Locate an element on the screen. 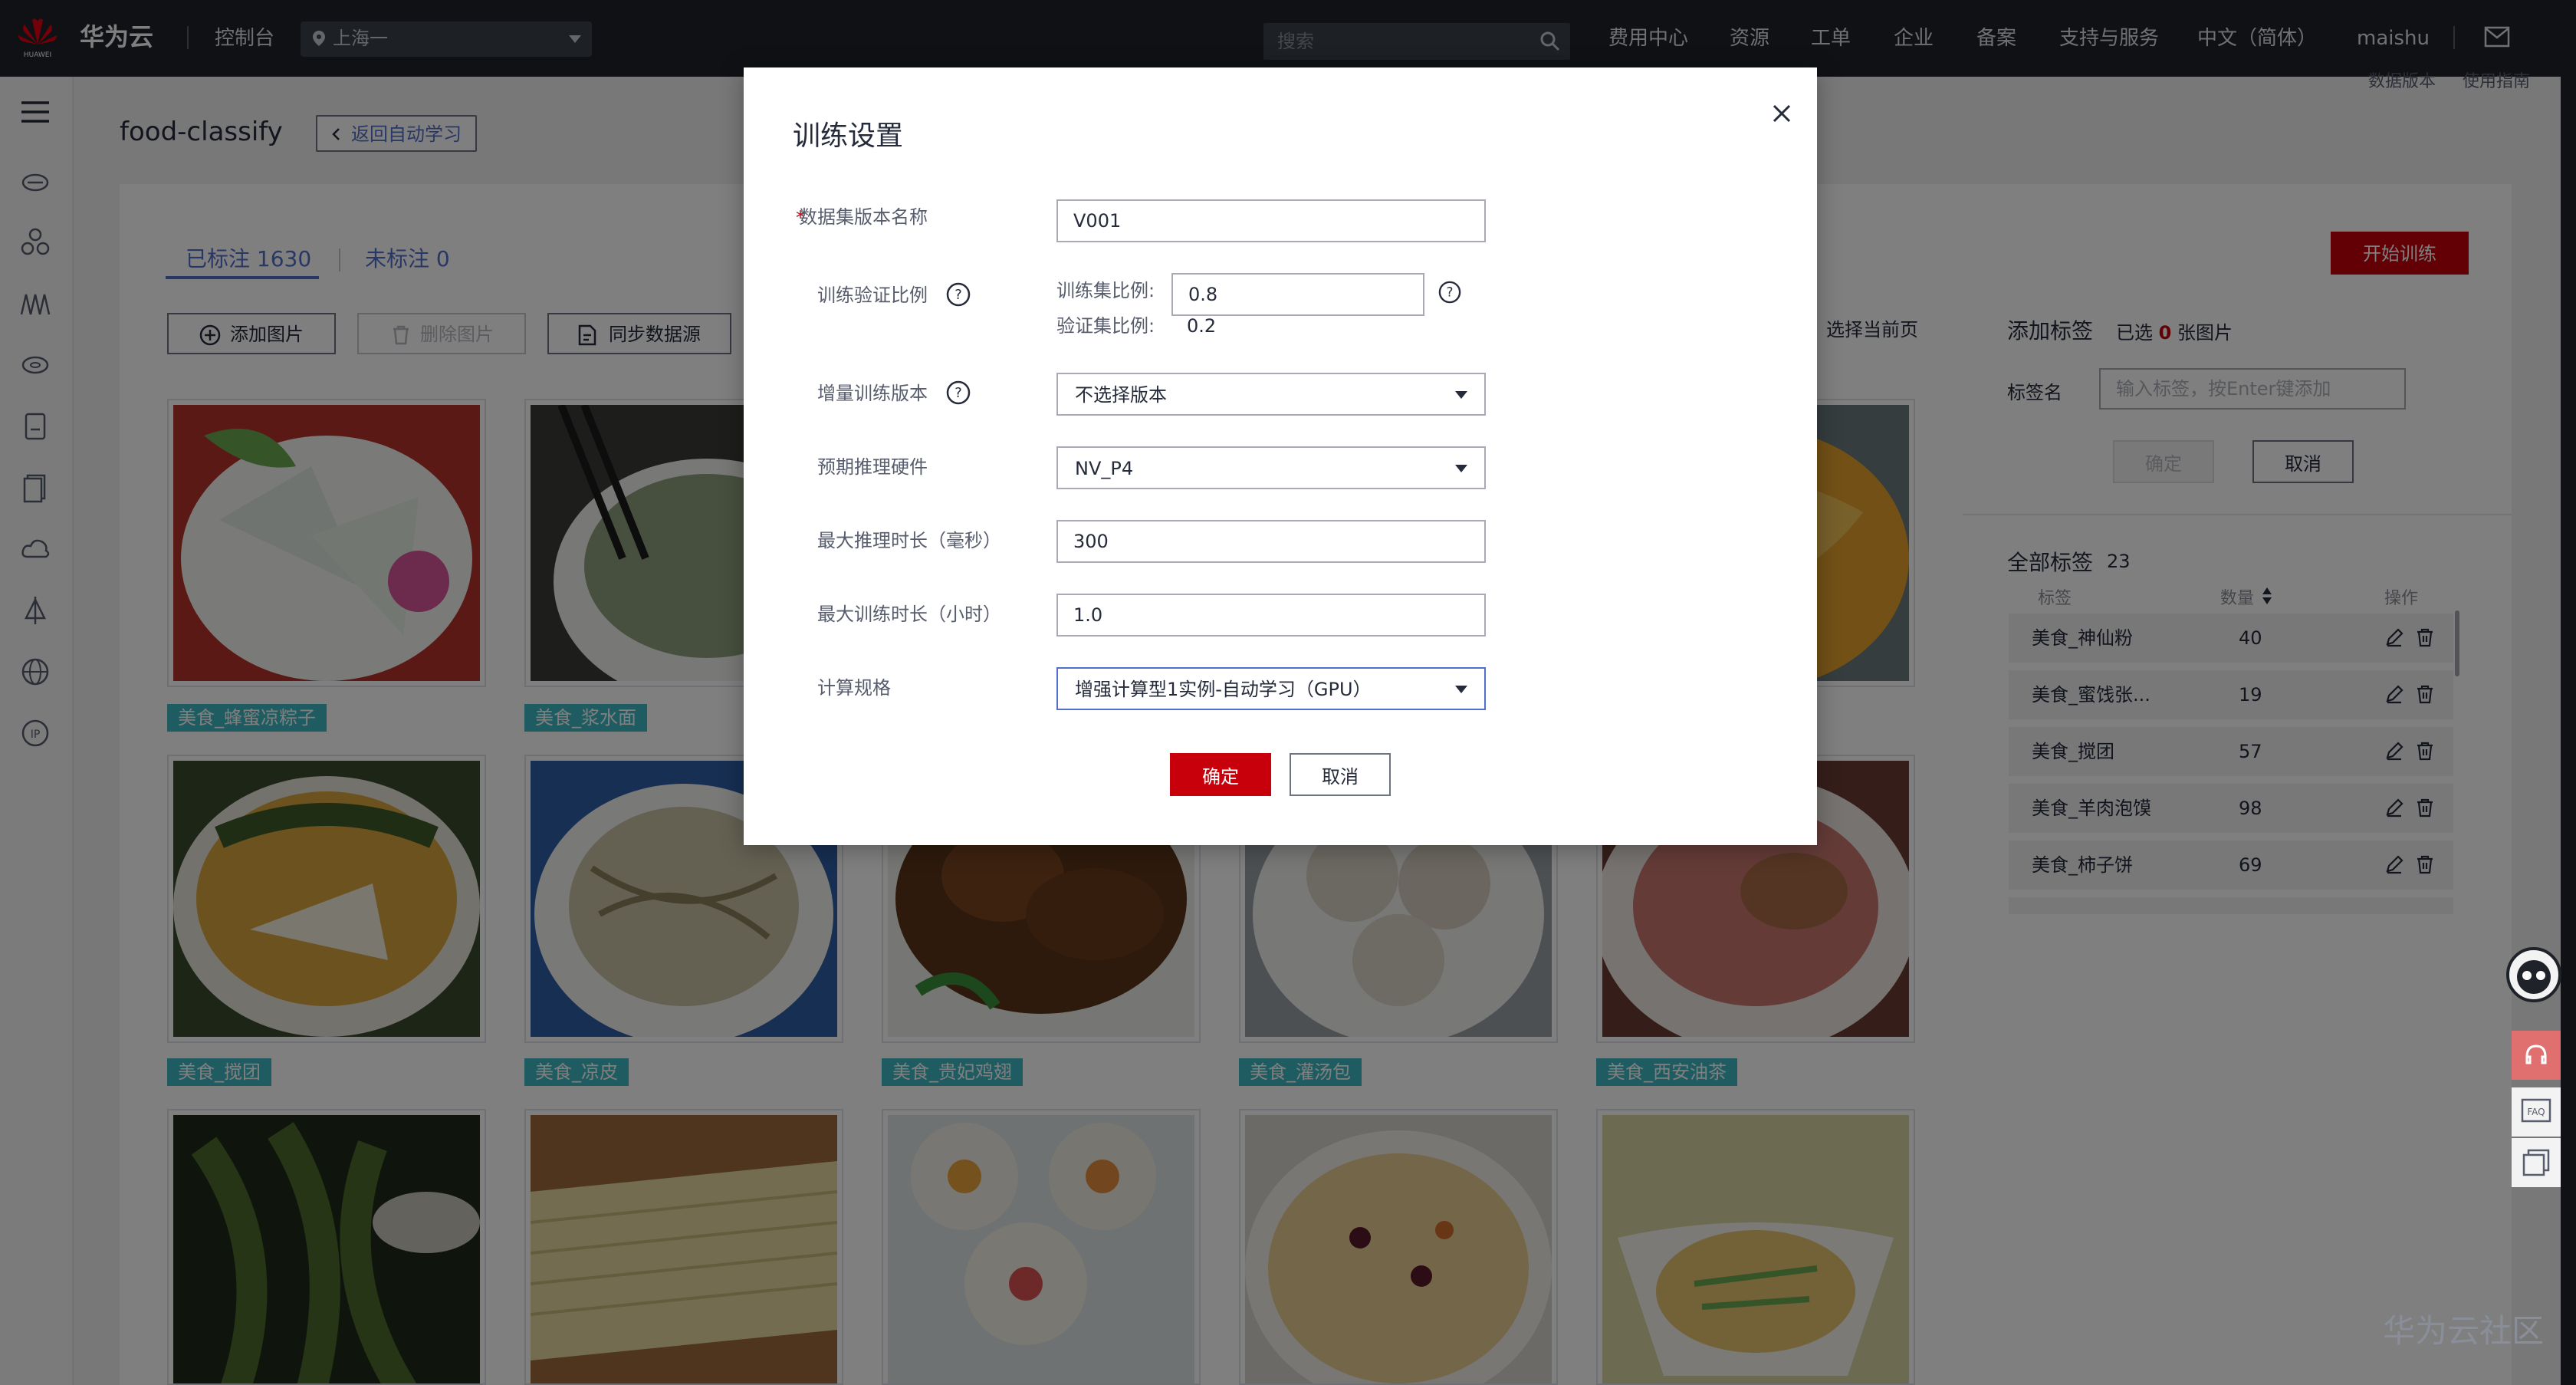  faq-button: FAQ is located at coordinates (2537, 1112).